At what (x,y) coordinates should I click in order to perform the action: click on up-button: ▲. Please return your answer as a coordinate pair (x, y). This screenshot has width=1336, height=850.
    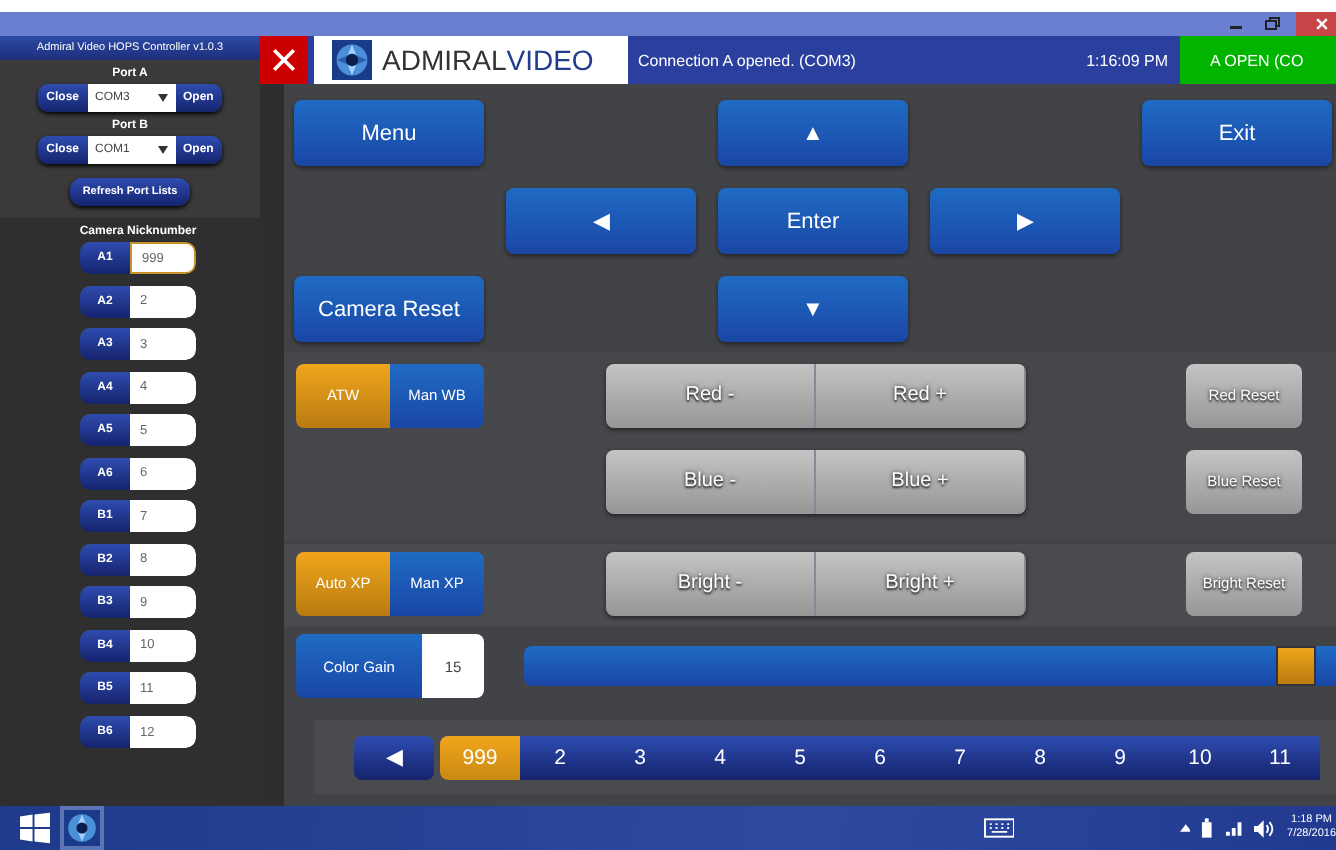
    Looking at the image, I should click on (813, 133).